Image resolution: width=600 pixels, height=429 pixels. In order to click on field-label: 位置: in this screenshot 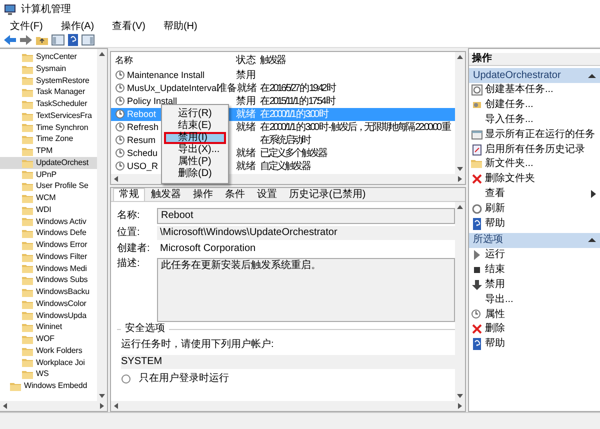, I will do `click(128, 233)`.